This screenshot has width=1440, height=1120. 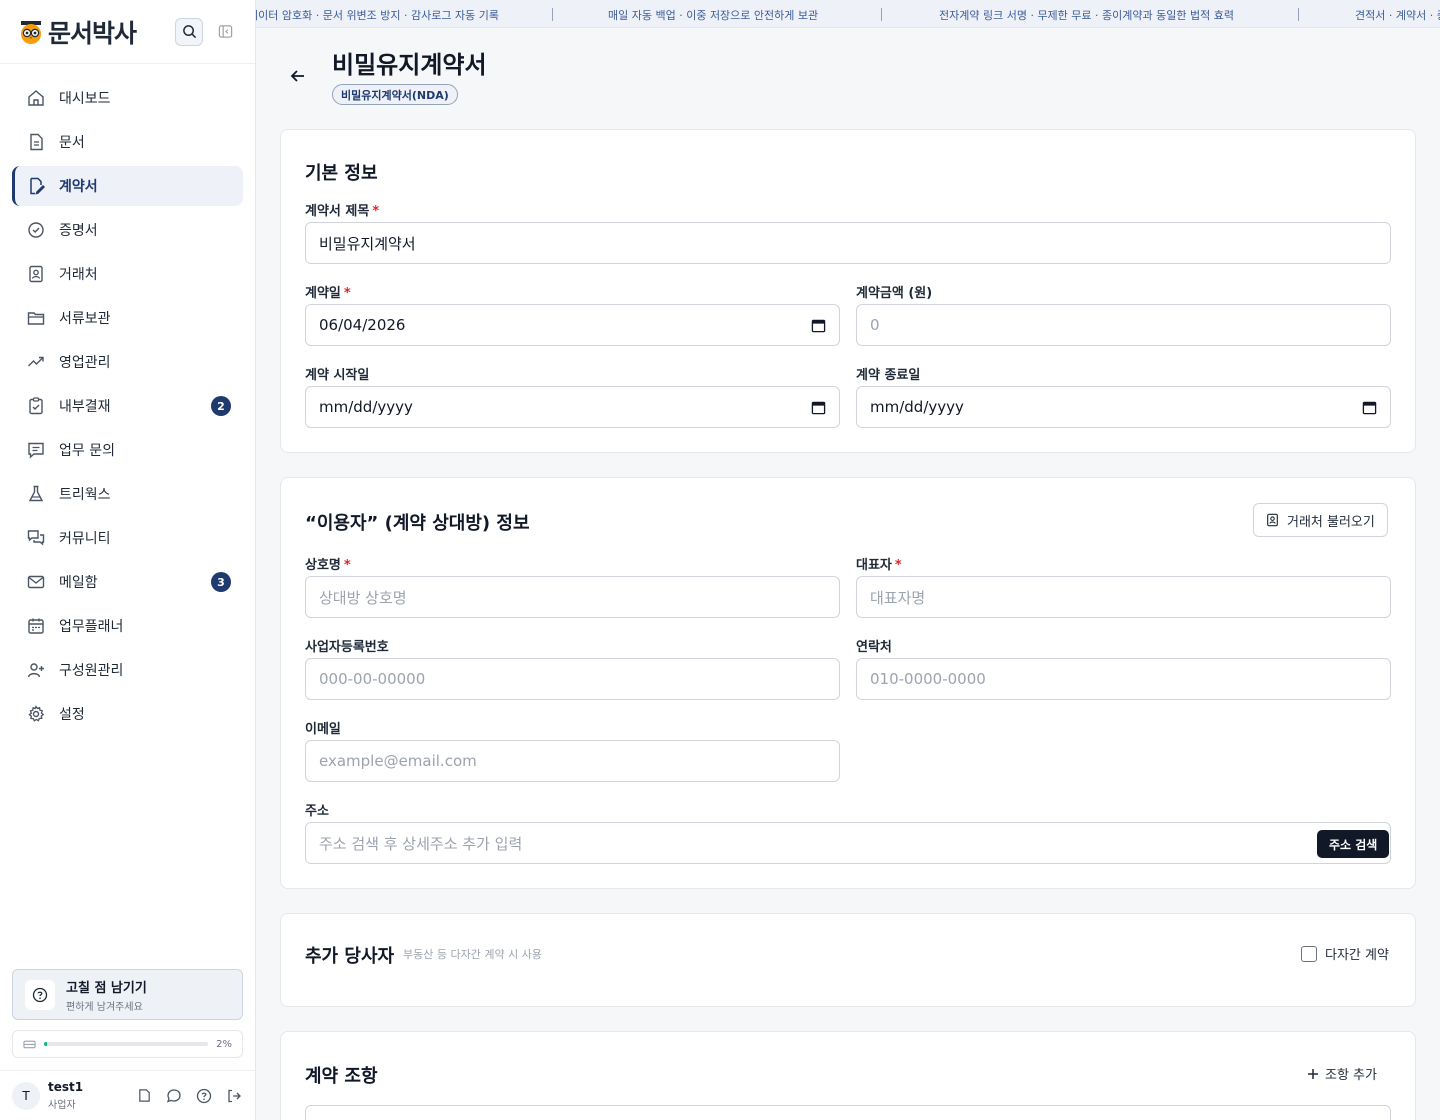 What do you see at coordinates (127, 450) in the screenshot?
I see `sidebar-item-8: 업무 문의` at bounding box center [127, 450].